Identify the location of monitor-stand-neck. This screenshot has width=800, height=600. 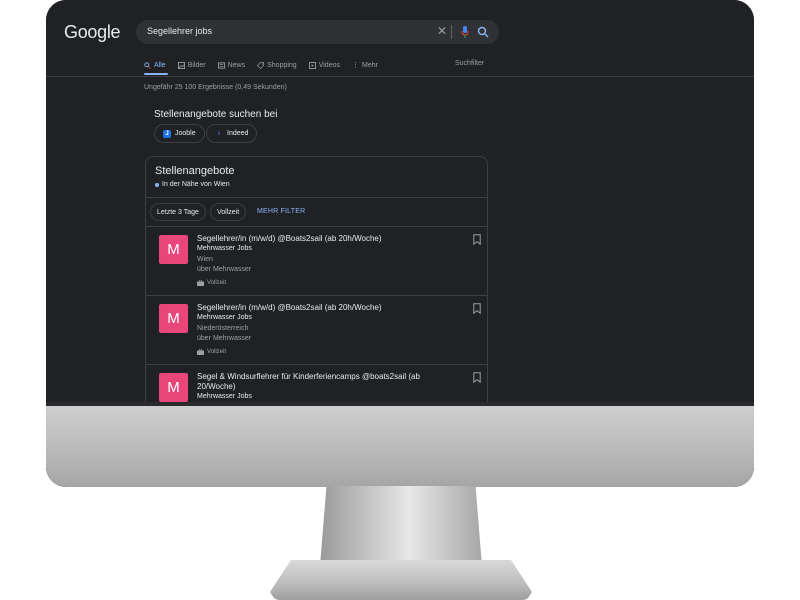
(401, 526).